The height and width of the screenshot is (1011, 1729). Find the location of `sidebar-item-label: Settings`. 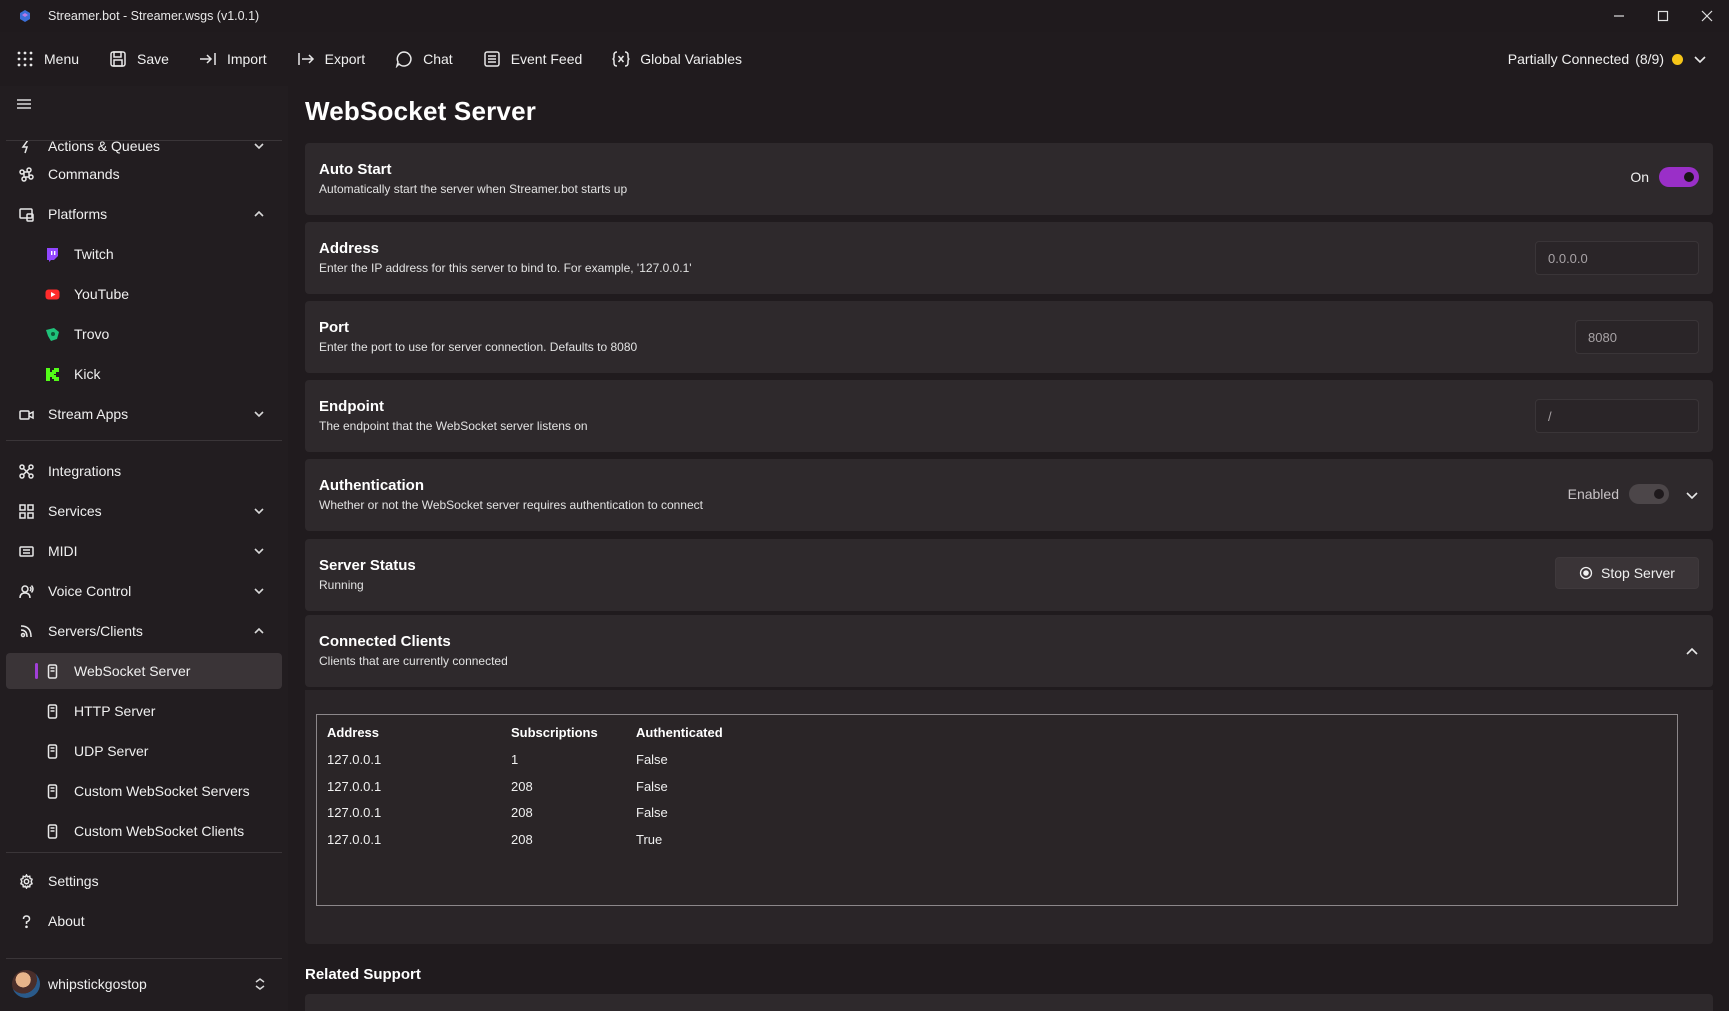

sidebar-item-label: Settings is located at coordinates (73, 881).